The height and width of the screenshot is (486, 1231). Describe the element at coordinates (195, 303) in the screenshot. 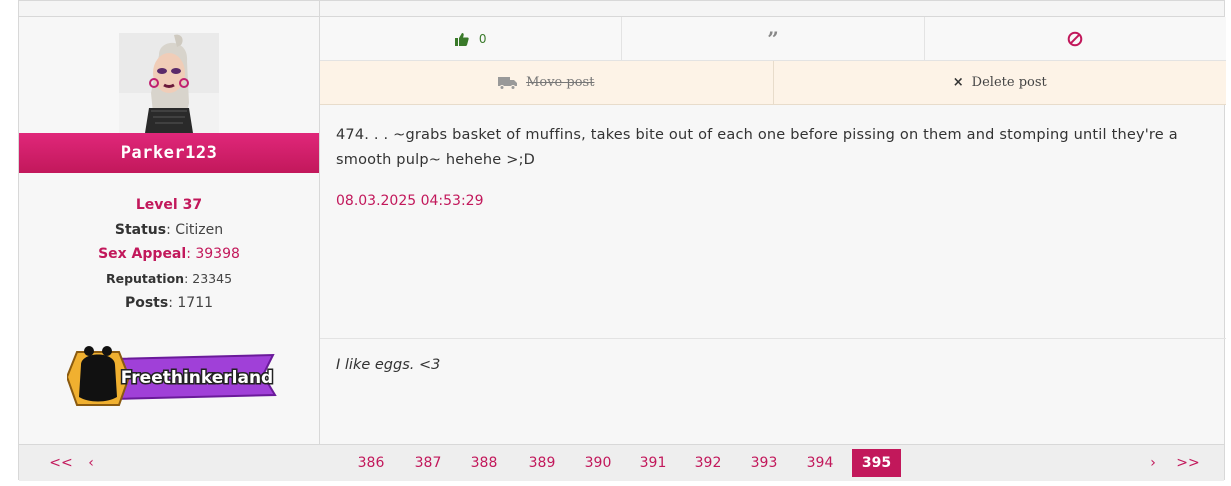

I see `posts-value: 1711` at that location.